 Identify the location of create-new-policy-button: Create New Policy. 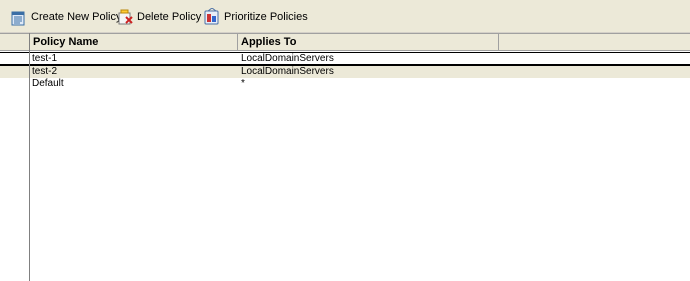
(65, 17).